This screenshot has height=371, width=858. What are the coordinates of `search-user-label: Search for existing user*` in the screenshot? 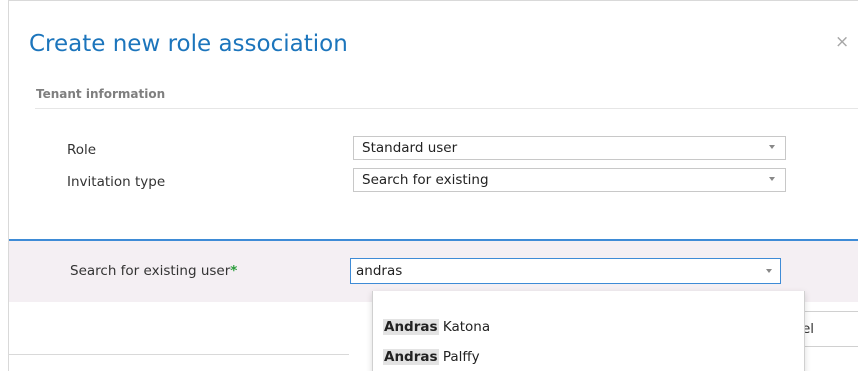 It's located at (153, 271).